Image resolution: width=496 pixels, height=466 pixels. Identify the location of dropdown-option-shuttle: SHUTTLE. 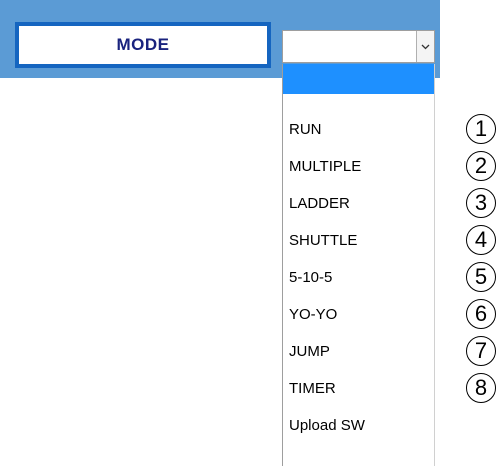
(358, 240).